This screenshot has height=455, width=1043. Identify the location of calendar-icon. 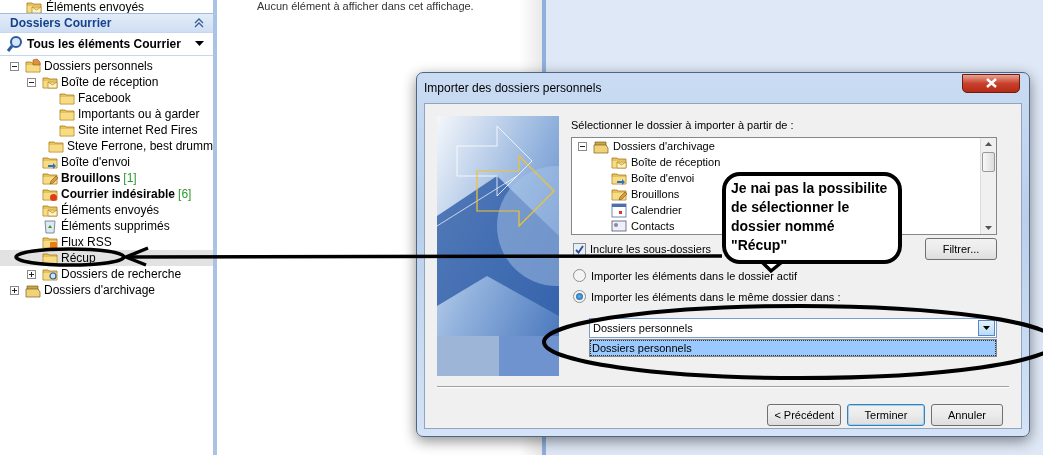
(619, 210).